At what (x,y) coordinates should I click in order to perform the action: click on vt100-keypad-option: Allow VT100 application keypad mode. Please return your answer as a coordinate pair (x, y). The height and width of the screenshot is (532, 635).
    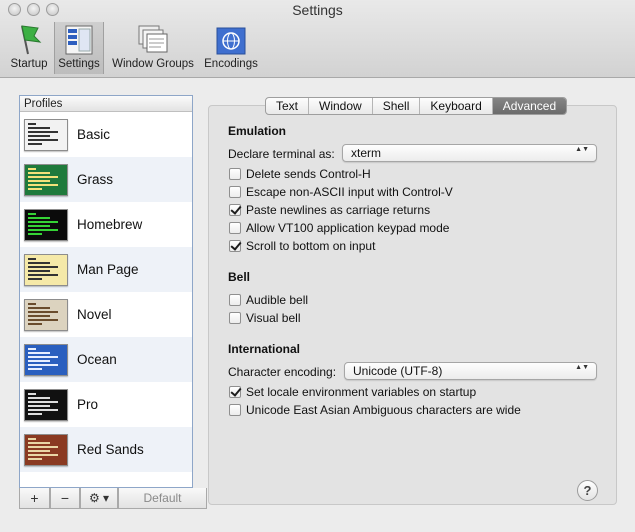
    Looking at the image, I should click on (339, 228).